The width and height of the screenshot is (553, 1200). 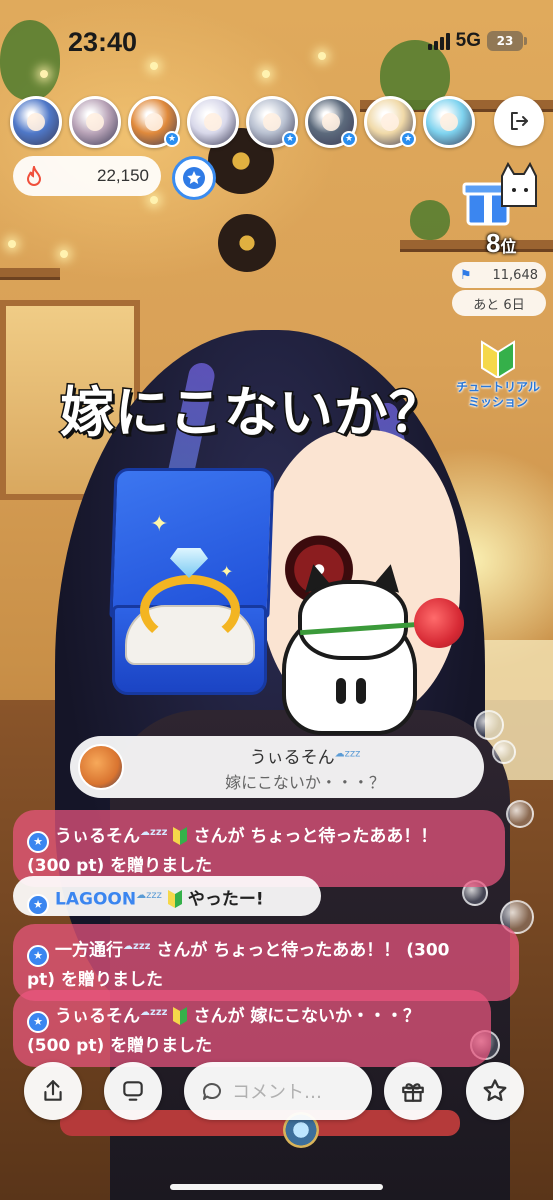 I want to click on rank-suffix: 位, so click(x=508, y=247).